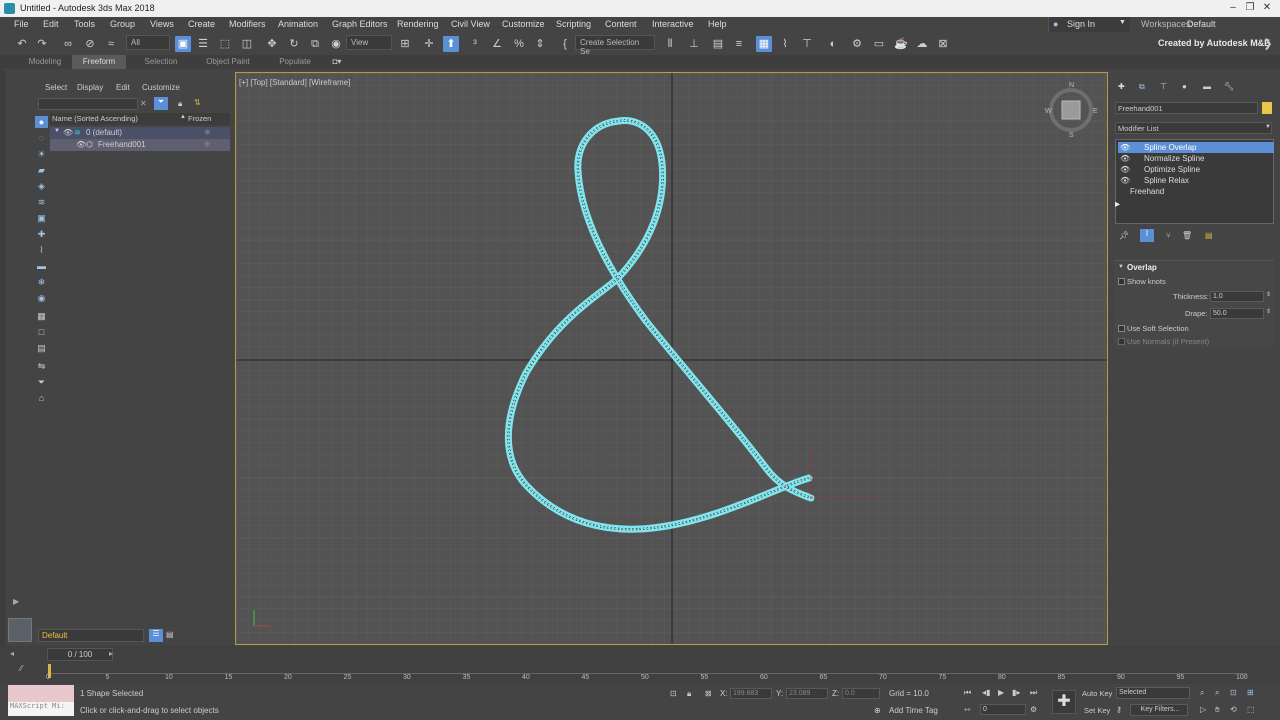 The width and height of the screenshot is (1280, 720). Describe the element at coordinates (207, 144) in the screenshot. I see `freeze-icon: ❄` at that location.